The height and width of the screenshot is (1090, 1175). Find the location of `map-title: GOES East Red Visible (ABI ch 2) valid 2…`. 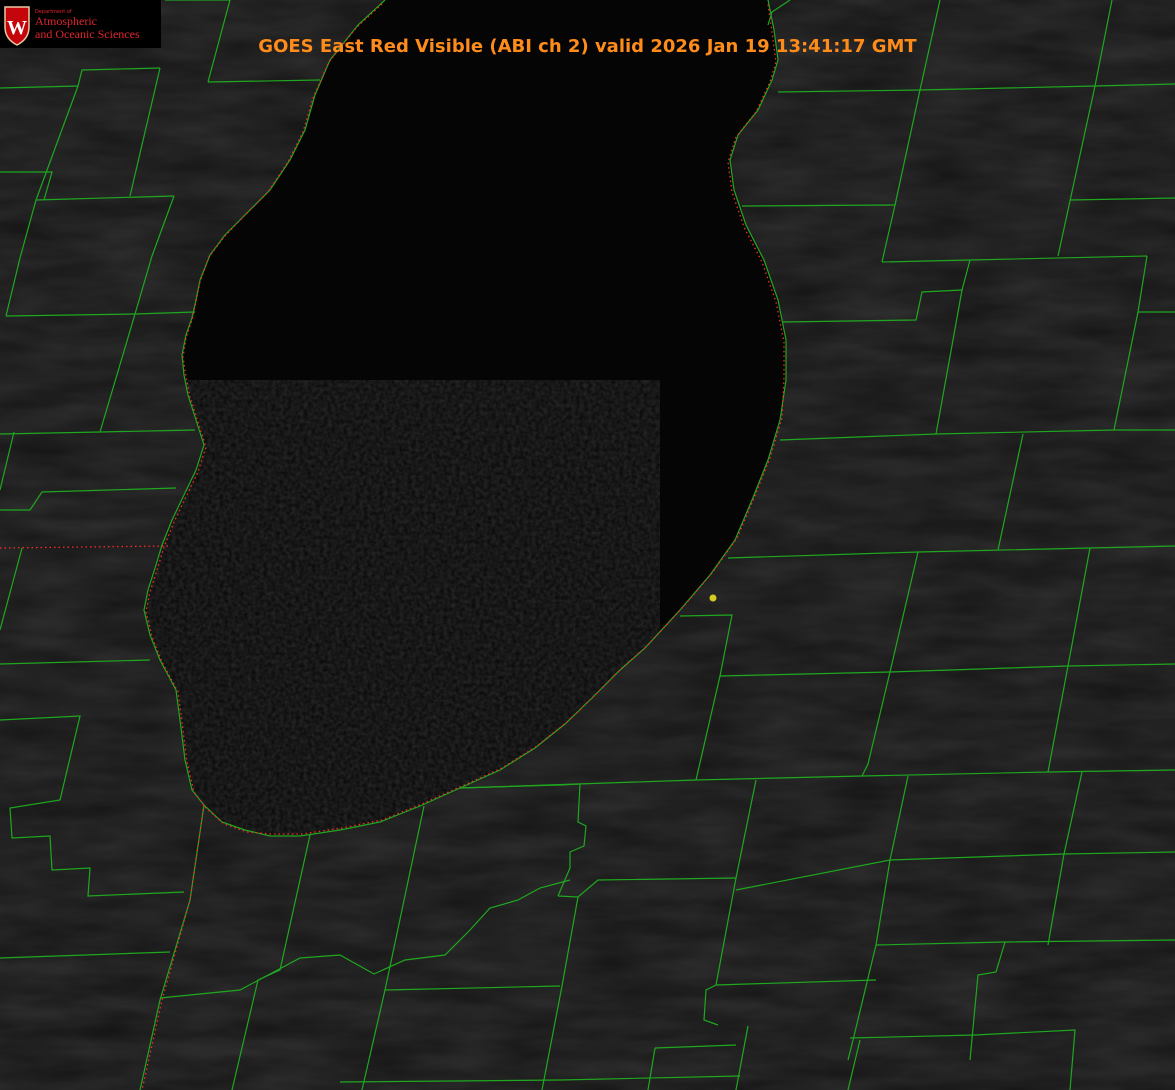

map-title: GOES East Red Visible (ABI ch 2) valid 2… is located at coordinates (587, 46).